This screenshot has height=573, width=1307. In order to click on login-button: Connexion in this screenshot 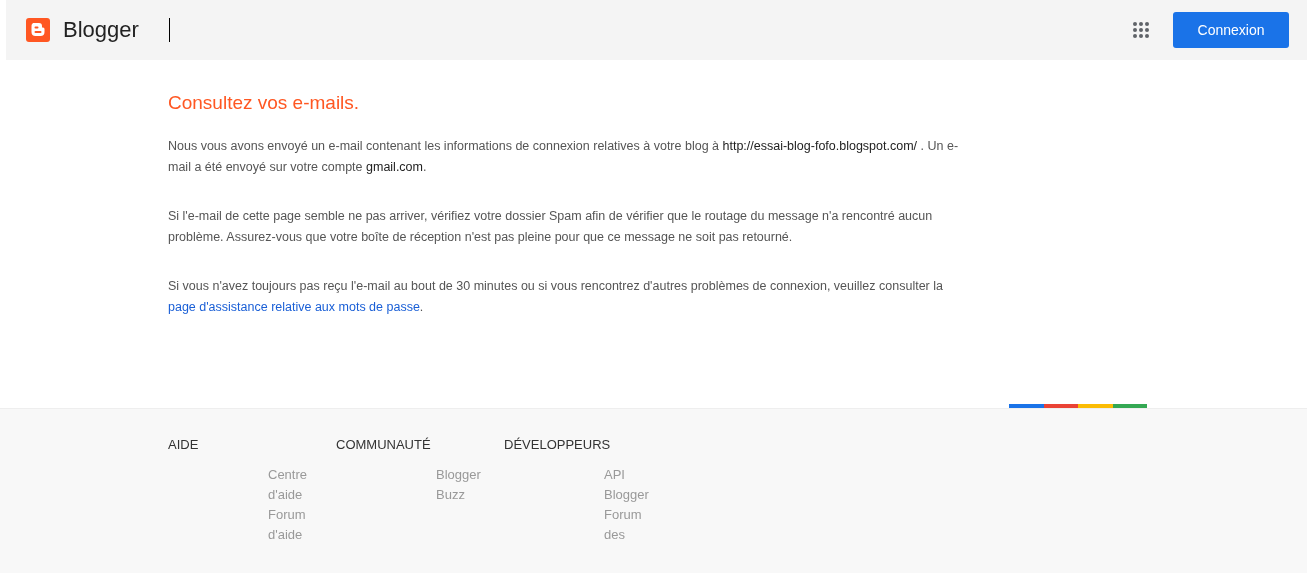, I will do `click(1231, 30)`.